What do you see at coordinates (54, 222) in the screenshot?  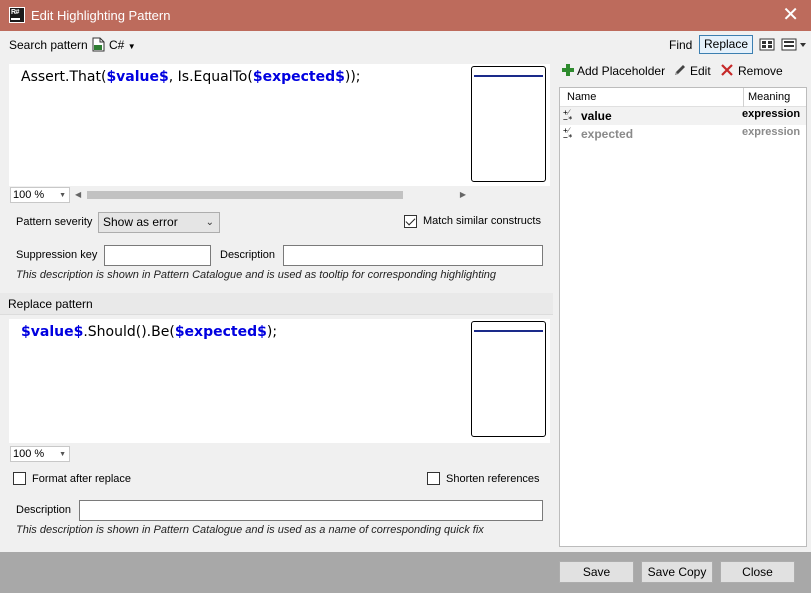 I see `pattern-severity-label: Pattern severity` at bounding box center [54, 222].